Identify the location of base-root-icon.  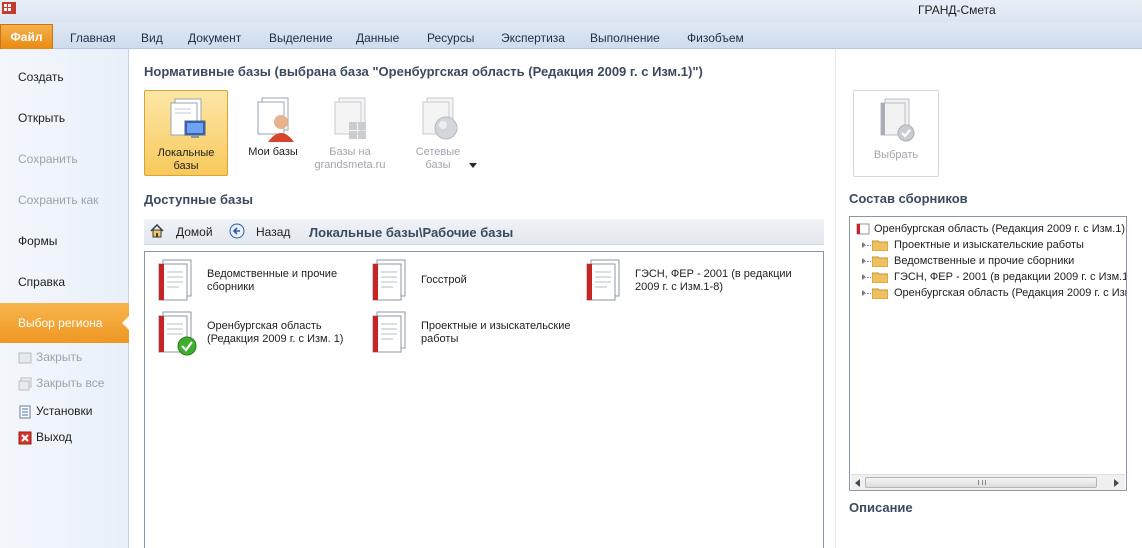
(863, 229).